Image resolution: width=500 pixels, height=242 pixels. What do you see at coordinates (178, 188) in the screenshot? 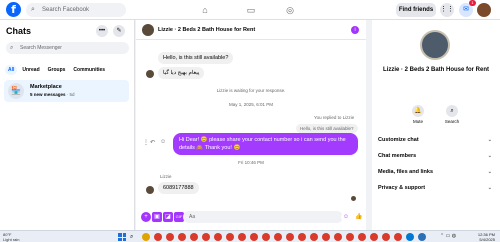
I see `message-bubble-incoming: 6089177888` at bounding box center [178, 188].